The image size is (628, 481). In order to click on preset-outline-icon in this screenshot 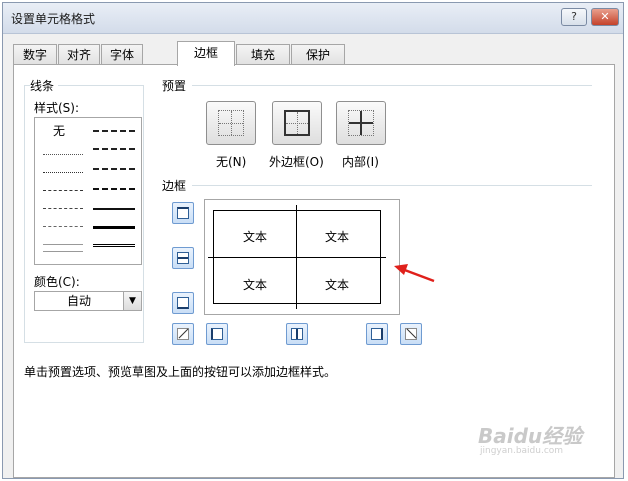, I will do `click(297, 123)`.